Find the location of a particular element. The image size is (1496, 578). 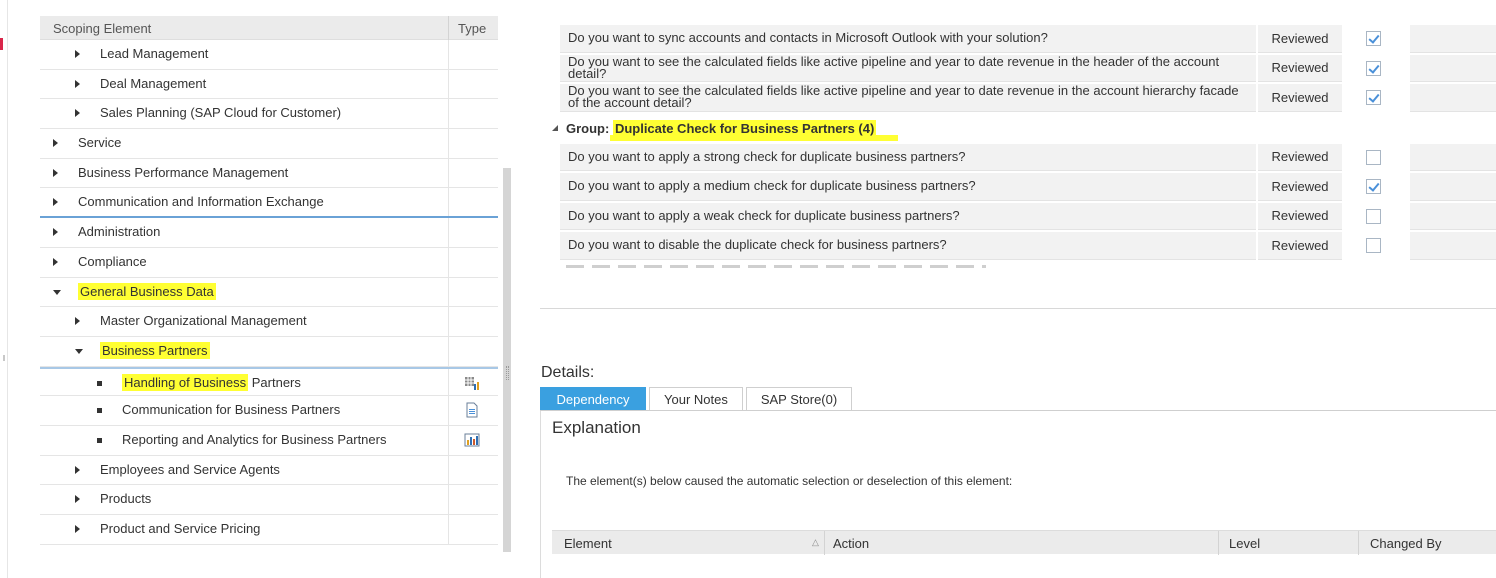

column-header-scoping-element: Scoping Element is located at coordinates (102, 28).